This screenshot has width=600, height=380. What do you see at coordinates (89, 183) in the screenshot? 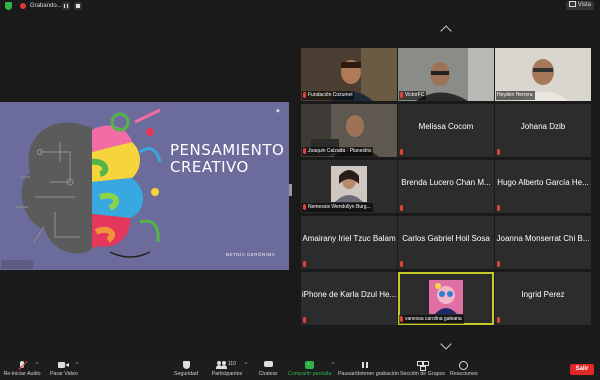
I see `brain-illustration` at bounding box center [89, 183].